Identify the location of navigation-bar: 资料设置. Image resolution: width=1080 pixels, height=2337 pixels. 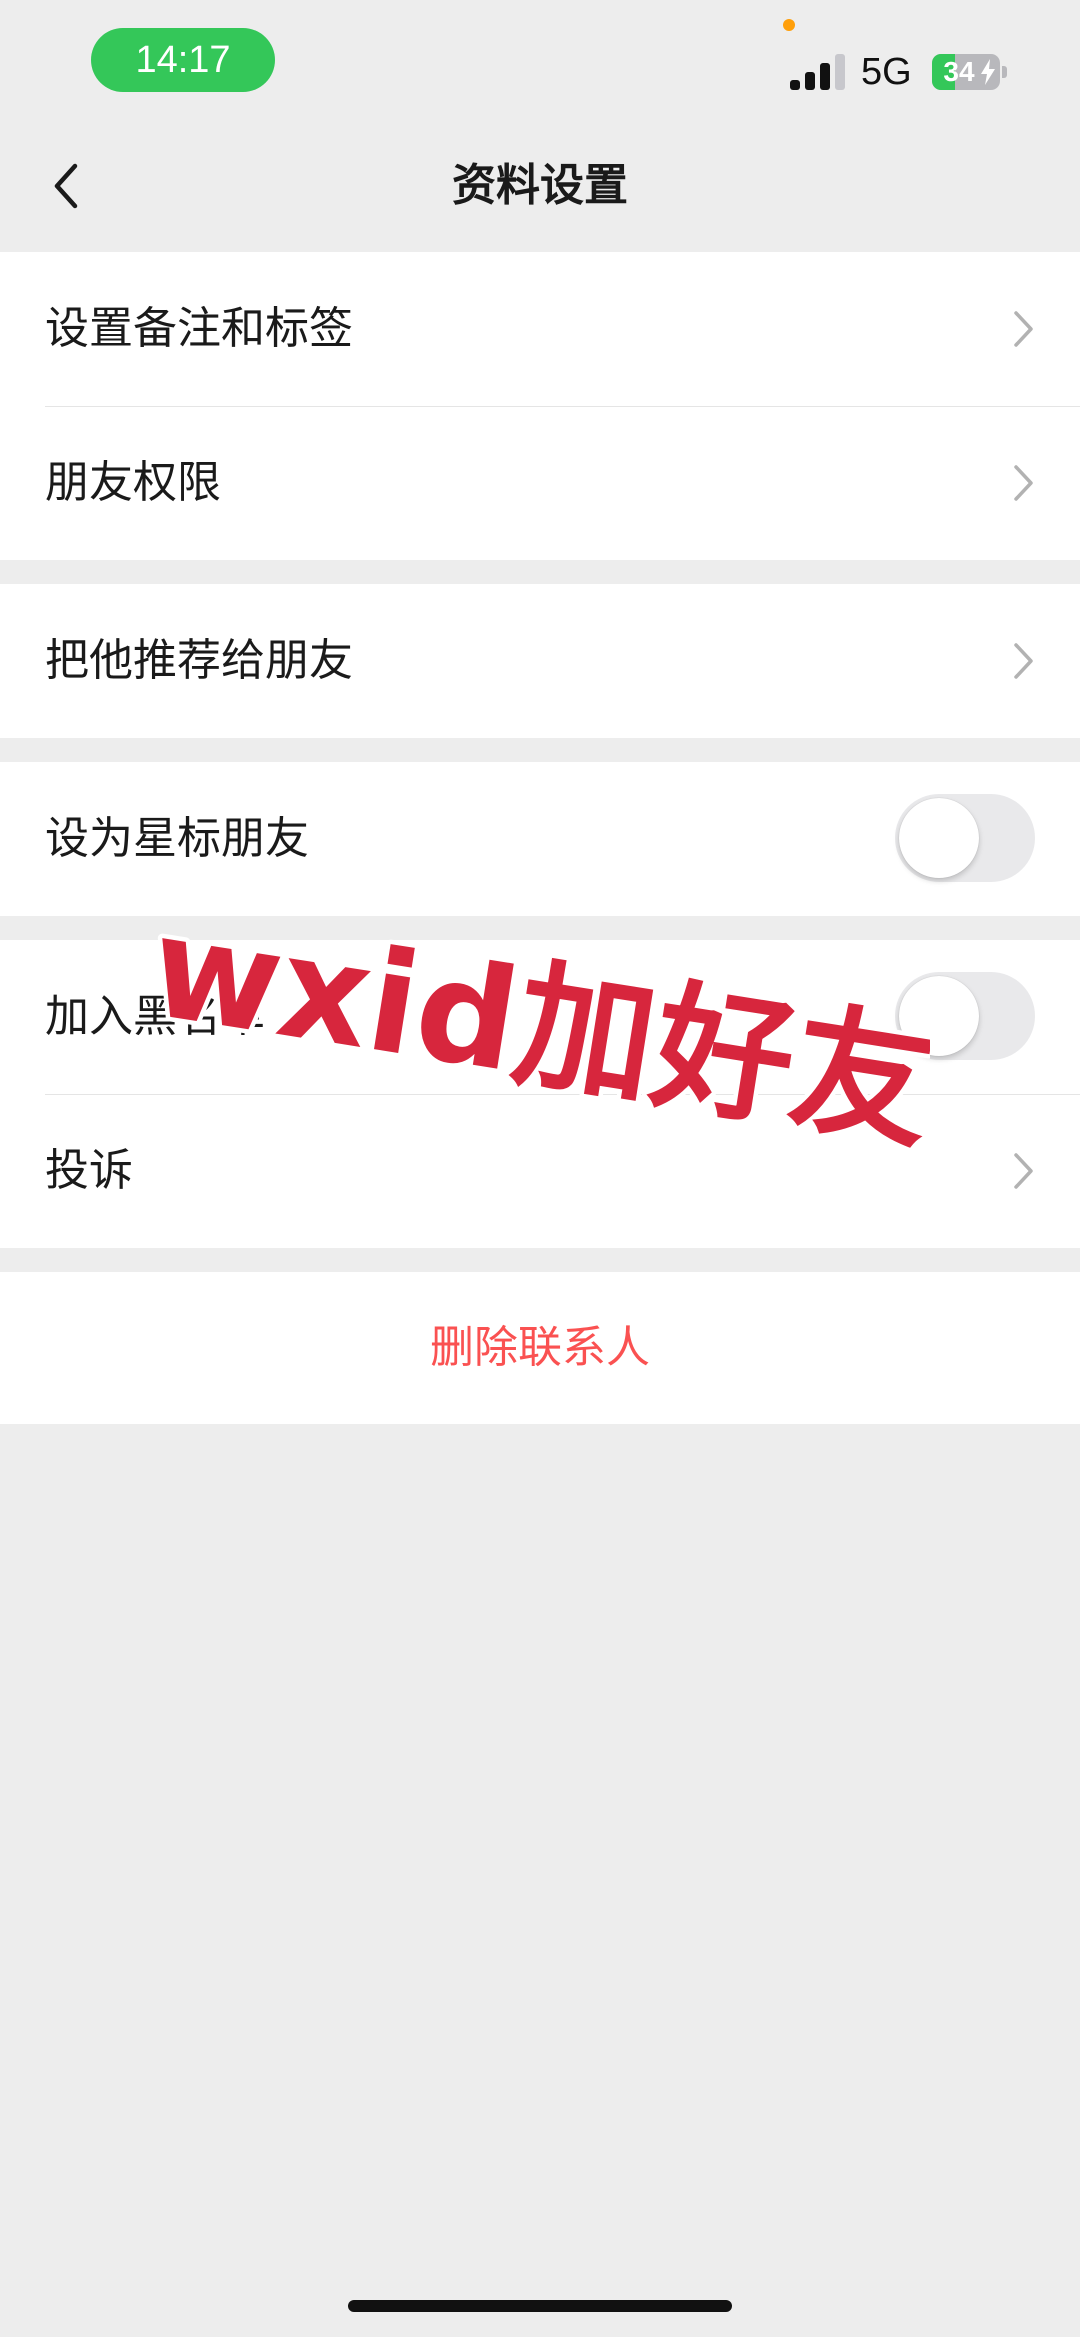
(540, 186).